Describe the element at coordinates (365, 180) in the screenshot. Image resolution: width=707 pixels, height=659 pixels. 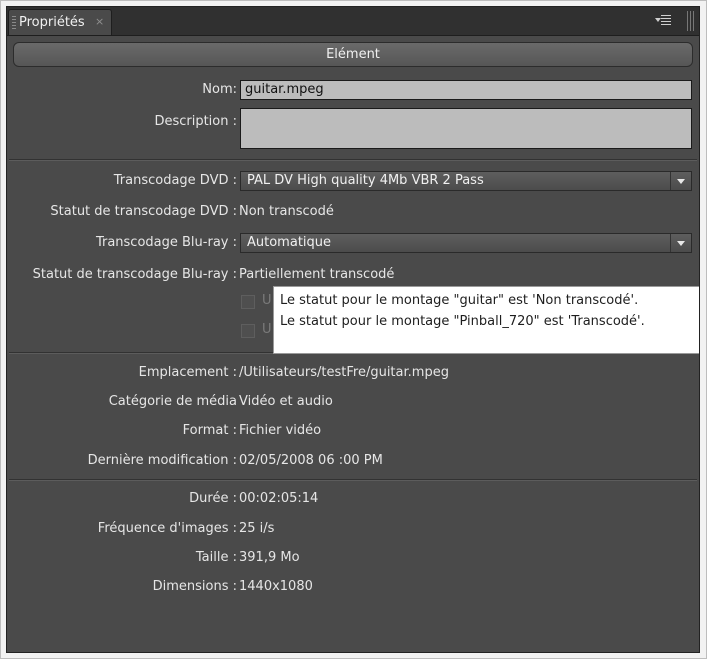
I see `dvd-transcode-value: PAL DV High quality 4Mb VBR 2 Pass` at that location.